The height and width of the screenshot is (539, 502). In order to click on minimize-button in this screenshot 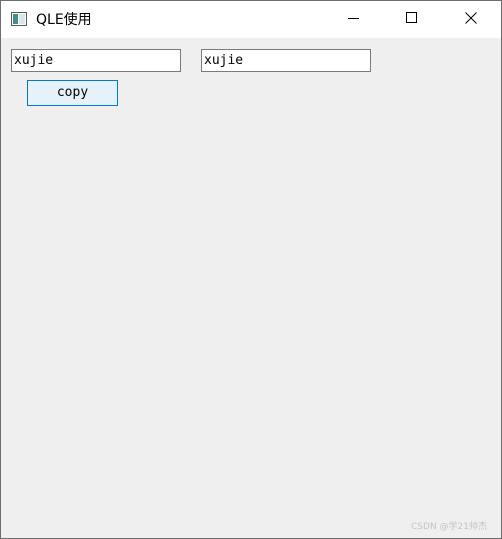, I will do `click(354, 19)`.